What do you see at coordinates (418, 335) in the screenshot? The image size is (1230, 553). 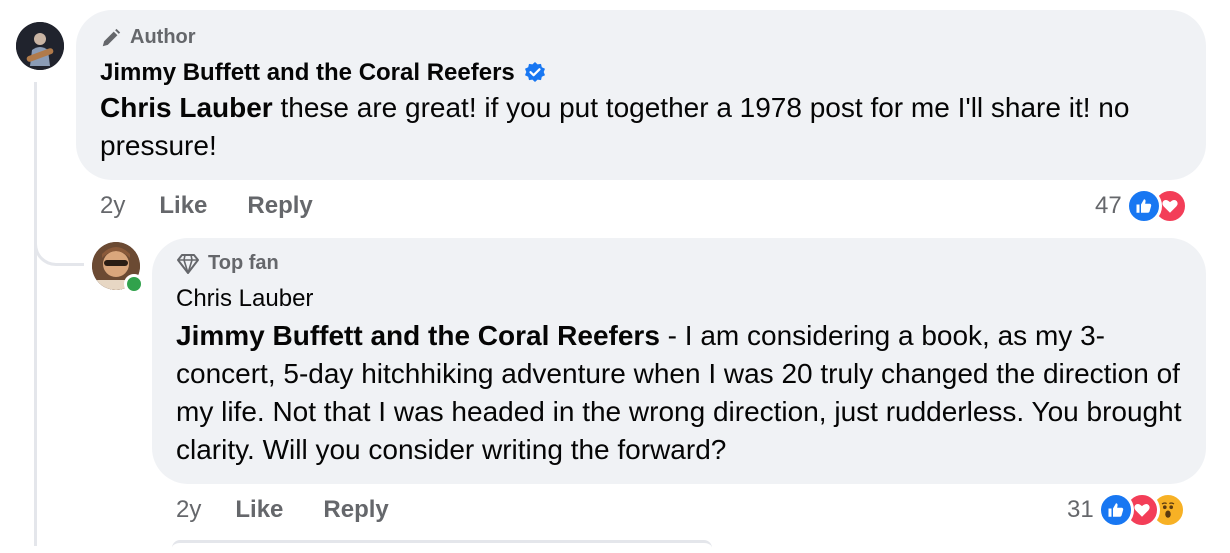 I see `mention-link: Jimmy Buffett and the Coral Reefers` at bounding box center [418, 335].